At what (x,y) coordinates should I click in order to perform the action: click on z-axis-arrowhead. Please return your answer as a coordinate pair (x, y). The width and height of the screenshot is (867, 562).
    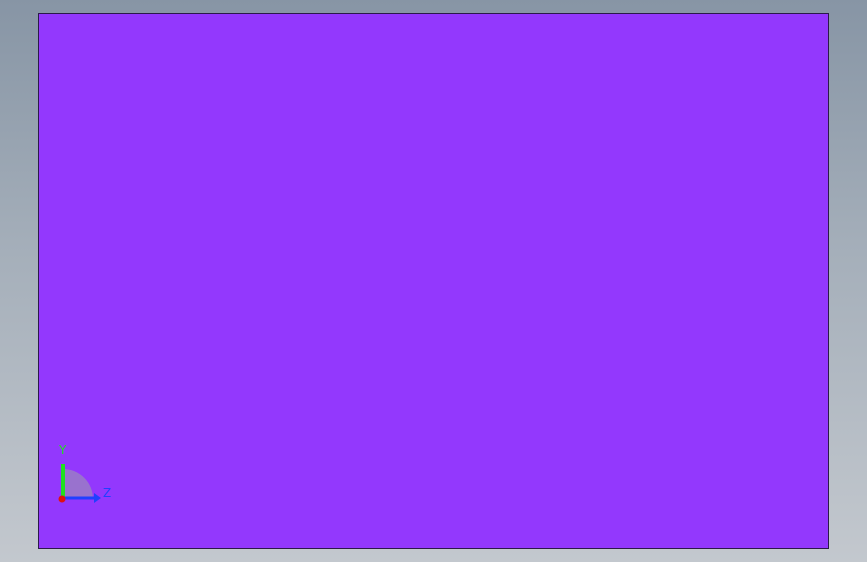
    Looking at the image, I should click on (97, 498).